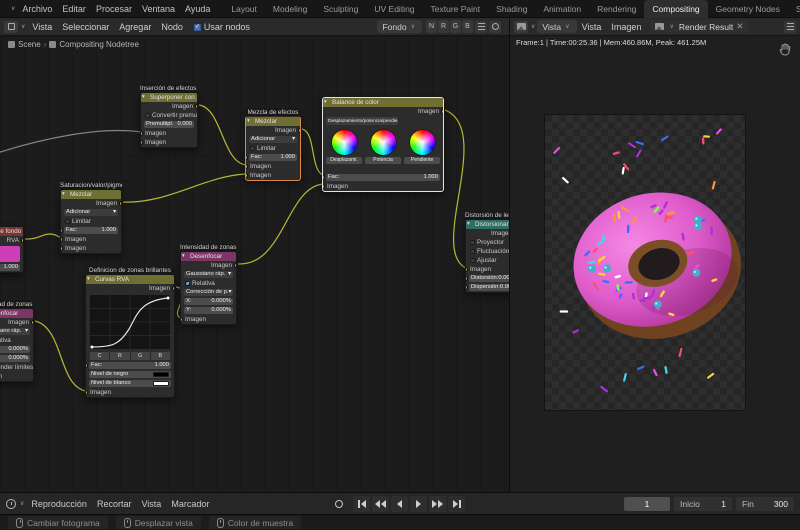 The image size is (800, 530). What do you see at coordinates (273, 130) in the screenshot?
I see `mix-effects-output-imagen: Imagen` at bounding box center [273, 130].